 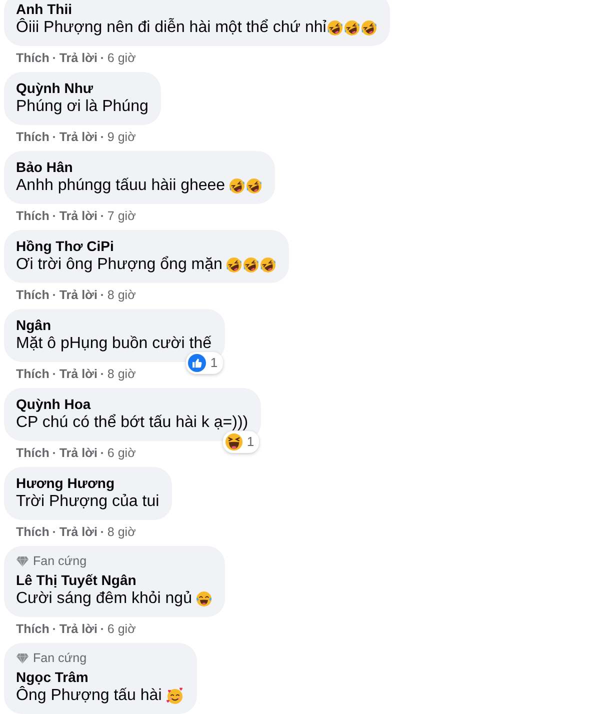 I want to click on comment-text: CP chú có thể bớt tấu hài k ạ=))), so click(x=132, y=422).